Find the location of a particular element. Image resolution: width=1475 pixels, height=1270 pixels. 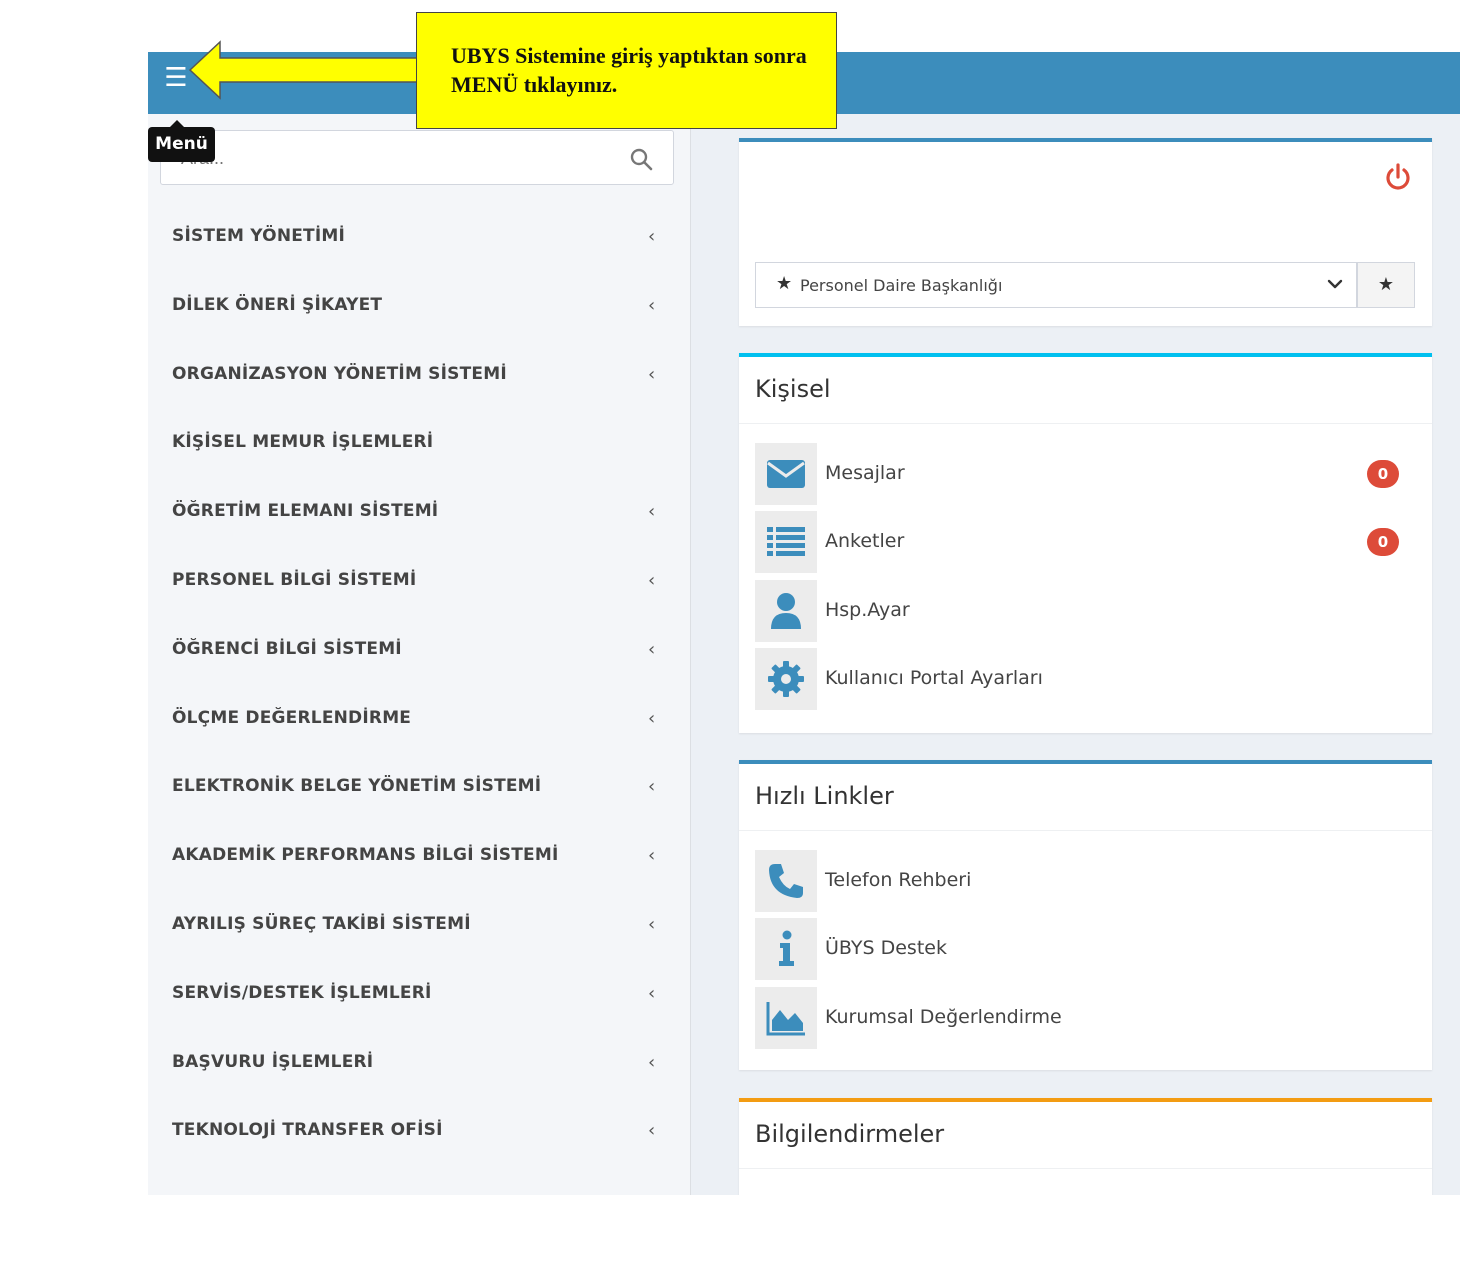

sidebar-item-label: AYRILIŞ SÜREÇ TAKİBİ SİSTEMİ is located at coordinates (321, 923).